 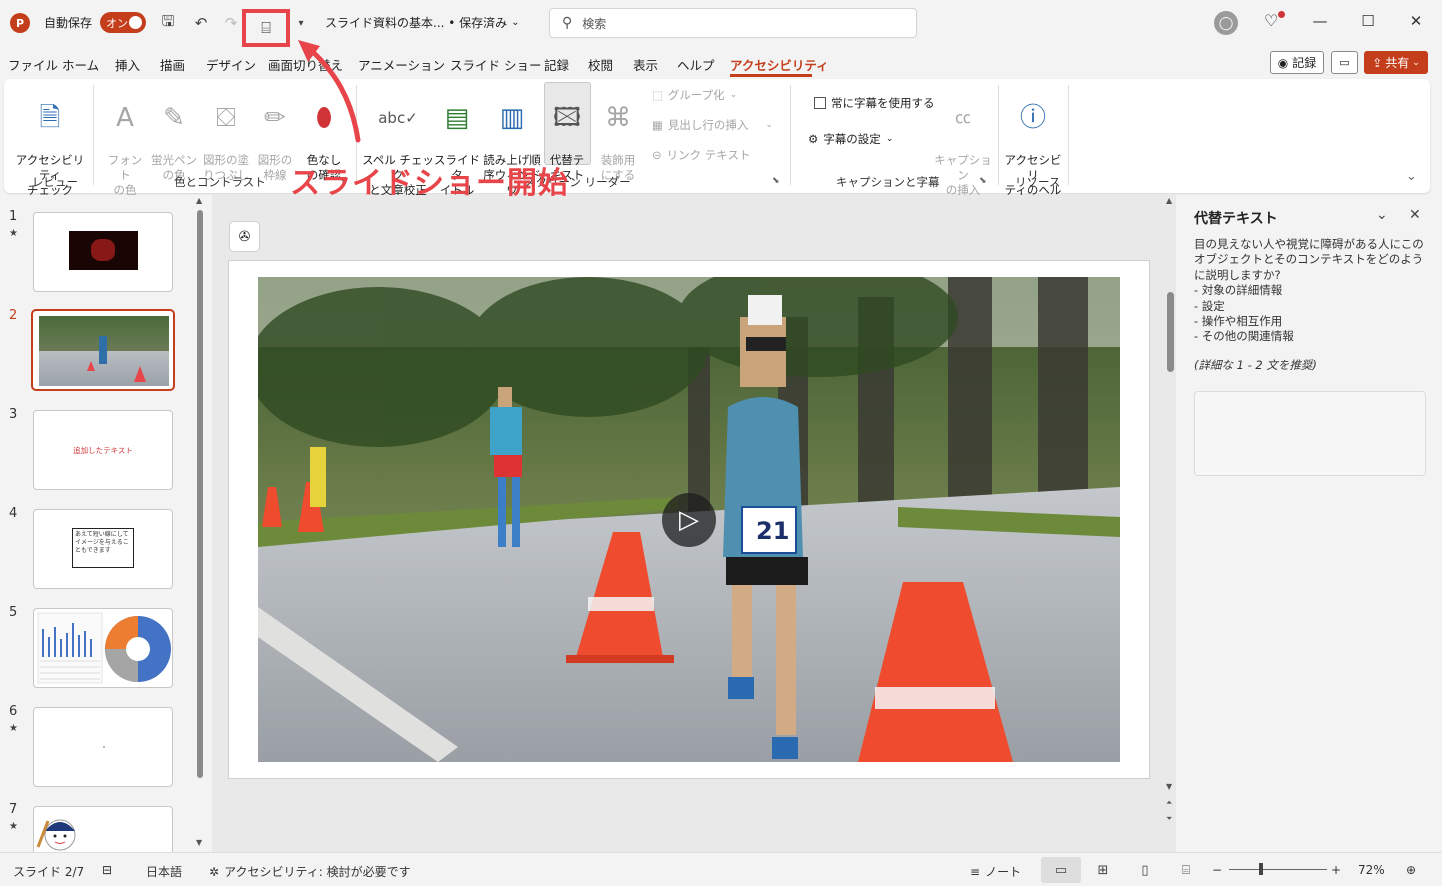 What do you see at coordinates (244, 236) in the screenshot?
I see `copilot-button: ✇` at bounding box center [244, 236].